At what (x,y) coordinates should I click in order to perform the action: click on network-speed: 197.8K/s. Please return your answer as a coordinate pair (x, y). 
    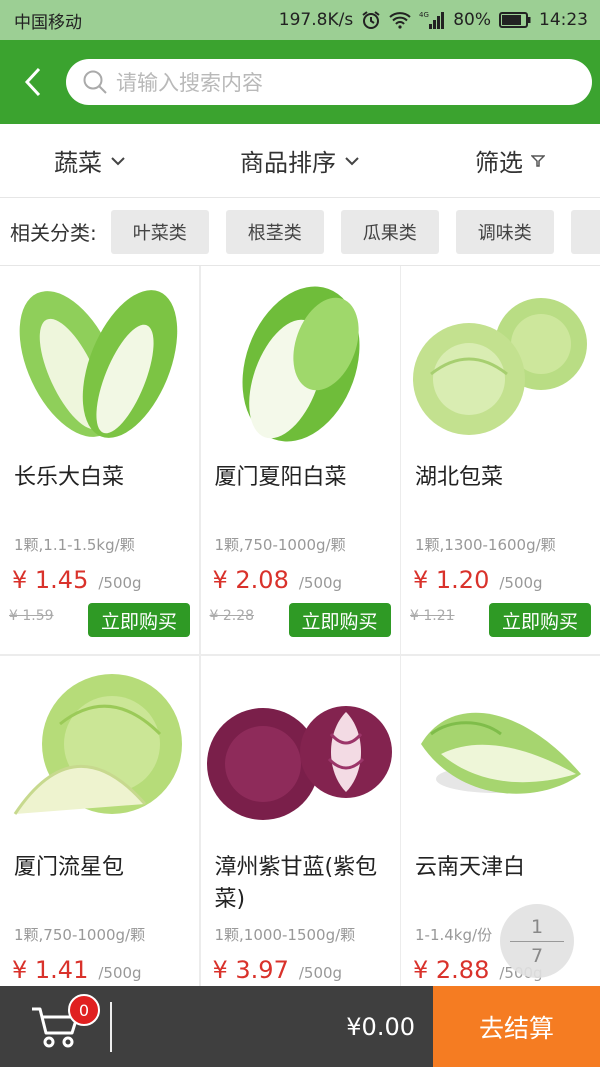
    Looking at the image, I should click on (316, 20).